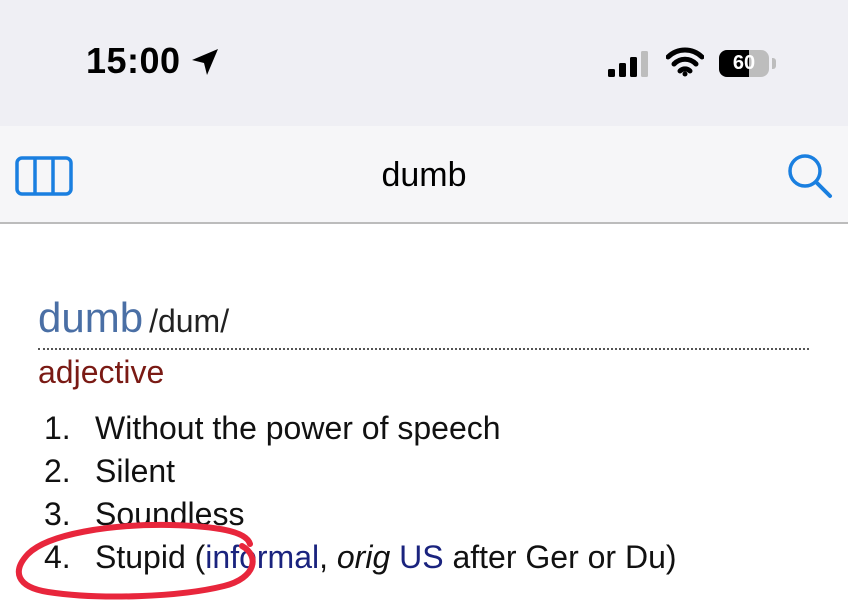 The width and height of the screenshot is (848, 600). I want to click on status-time: 15:00, so click(133, 60).